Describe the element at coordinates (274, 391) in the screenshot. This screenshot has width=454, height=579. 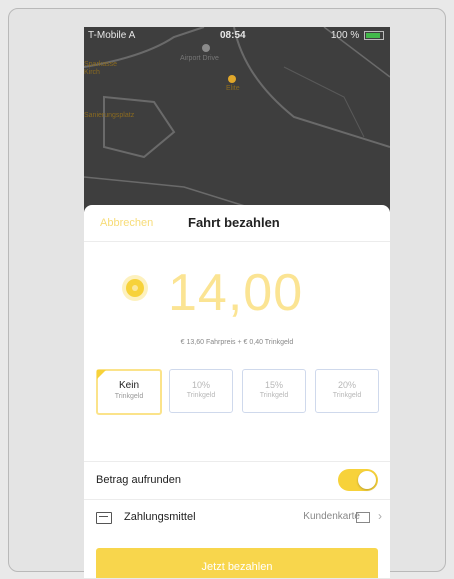
I see `tip-option-15: 15% Trinkgeld` at that location.